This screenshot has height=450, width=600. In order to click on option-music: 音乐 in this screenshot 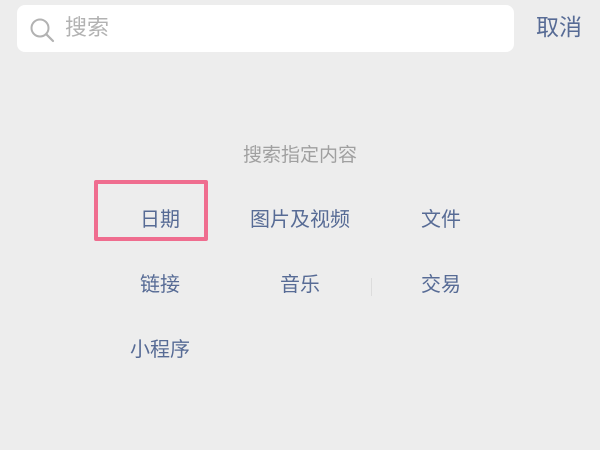, I will do `click(300, 284)`.